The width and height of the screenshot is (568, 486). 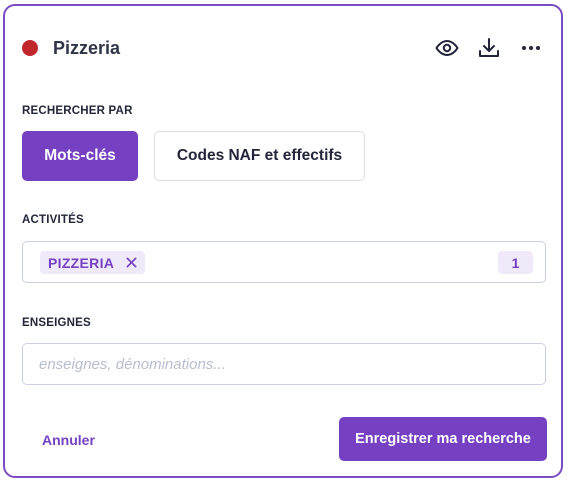 I want to click on brands-label: ENSEIGNES, so click(x=56, y=323).